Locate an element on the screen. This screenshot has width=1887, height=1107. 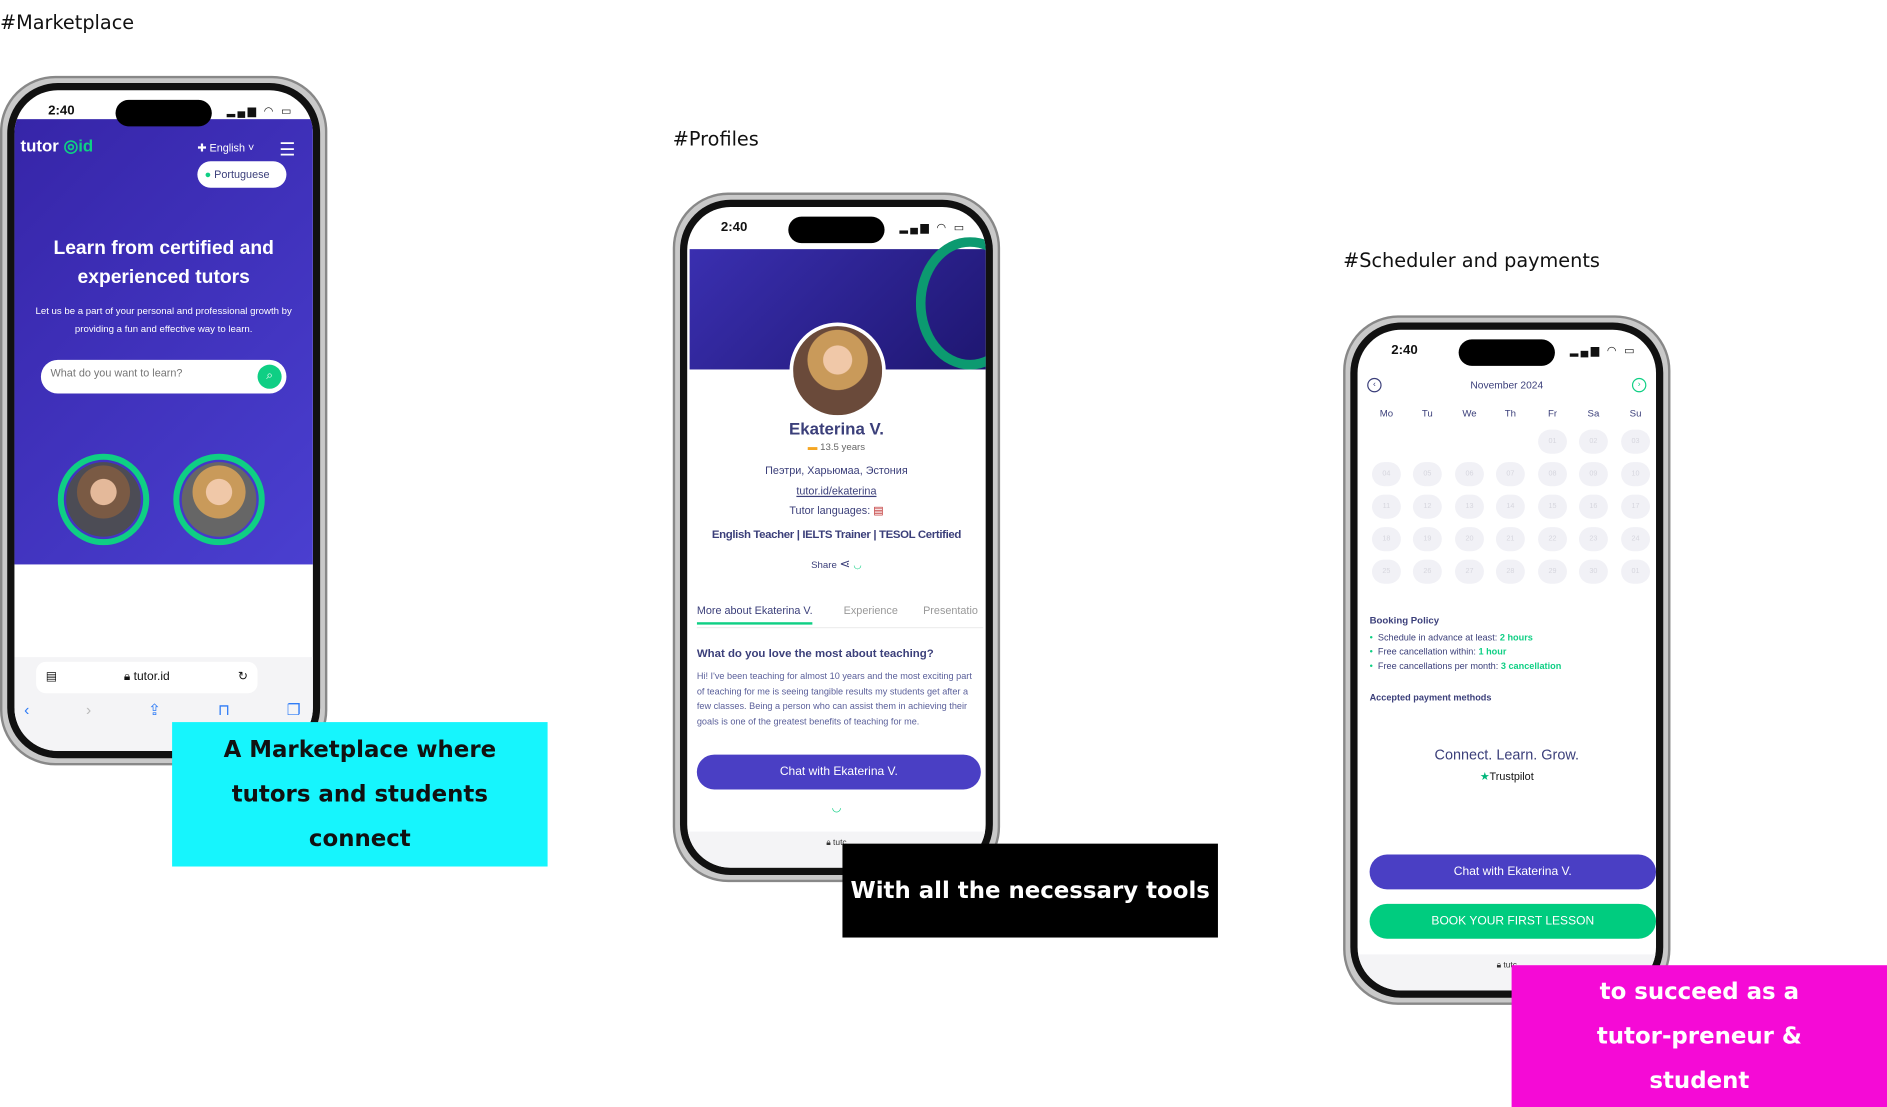
uk-flag-icon: ✚ is located at coordinates (203, 148).